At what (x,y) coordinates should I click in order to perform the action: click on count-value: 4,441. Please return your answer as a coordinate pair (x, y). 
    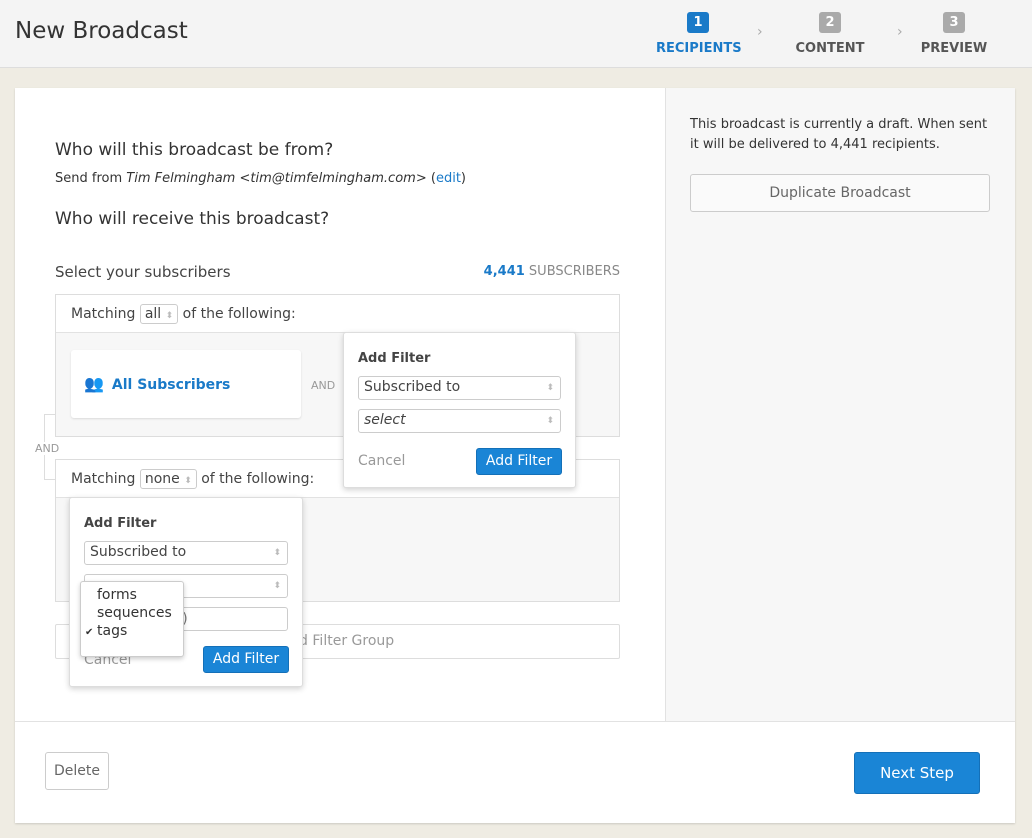
    Looking at the image, I should click on (504, 271).